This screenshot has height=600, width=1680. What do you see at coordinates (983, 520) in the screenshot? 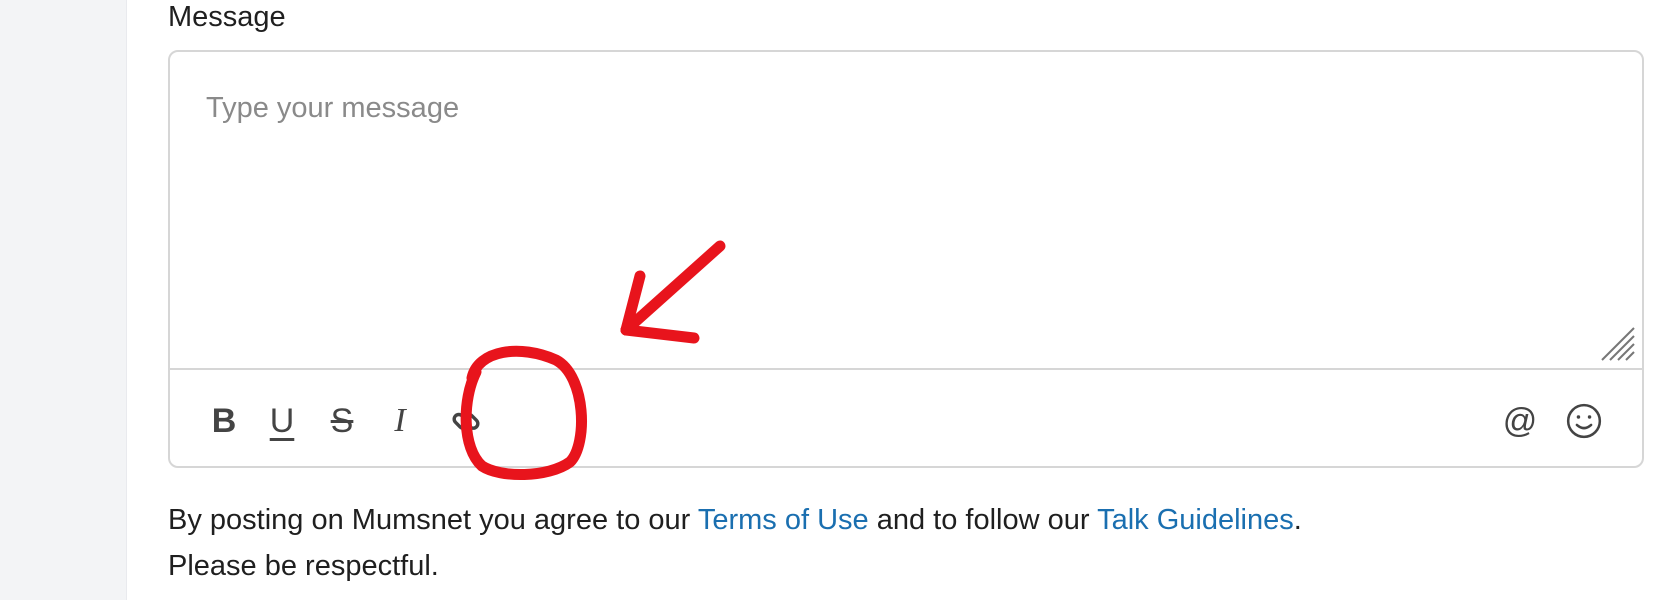
I see `terms-middle: and to follow our` at bounding box center [983, 520].